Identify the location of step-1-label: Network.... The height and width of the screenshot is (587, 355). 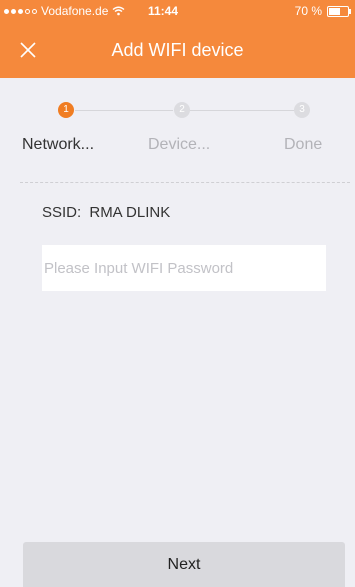
(58, 144).